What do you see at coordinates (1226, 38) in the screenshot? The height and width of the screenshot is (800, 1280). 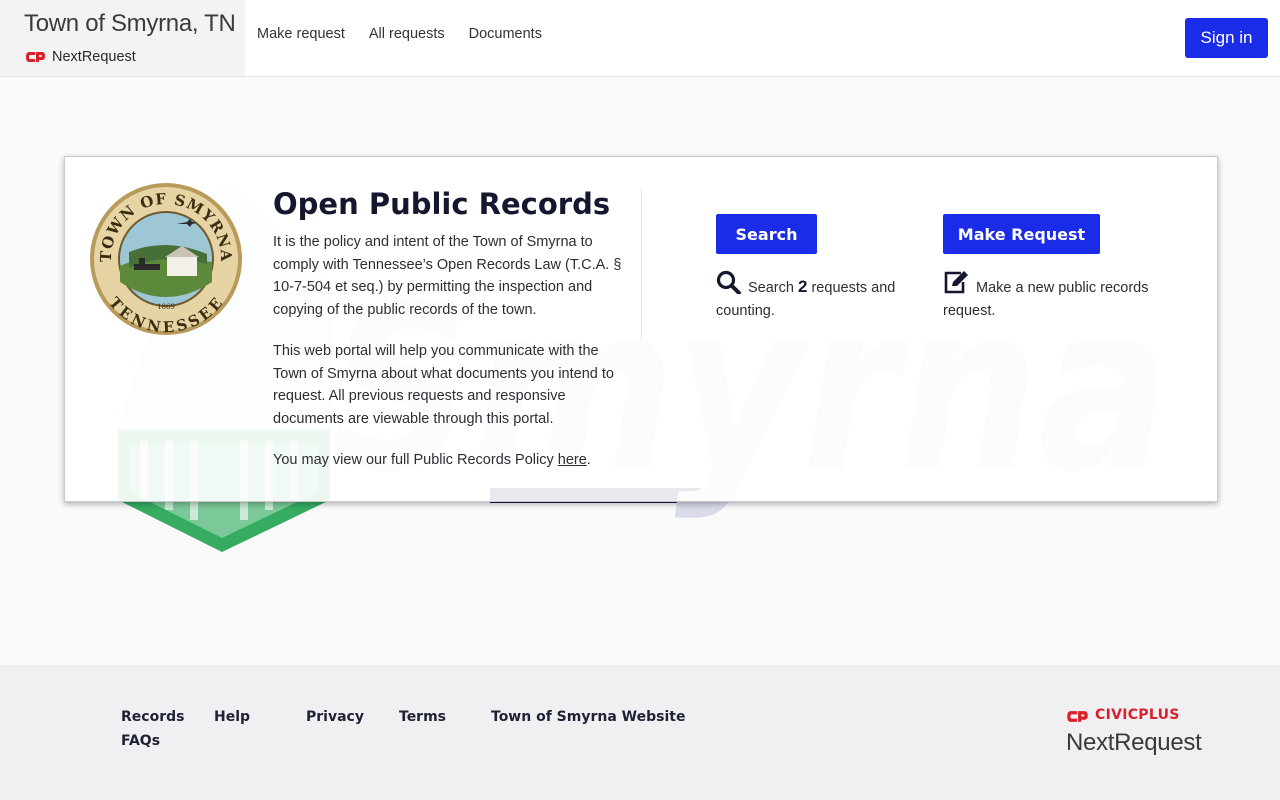 I see `sign-in-button: Sign in` at bounding box center [1226, 38].